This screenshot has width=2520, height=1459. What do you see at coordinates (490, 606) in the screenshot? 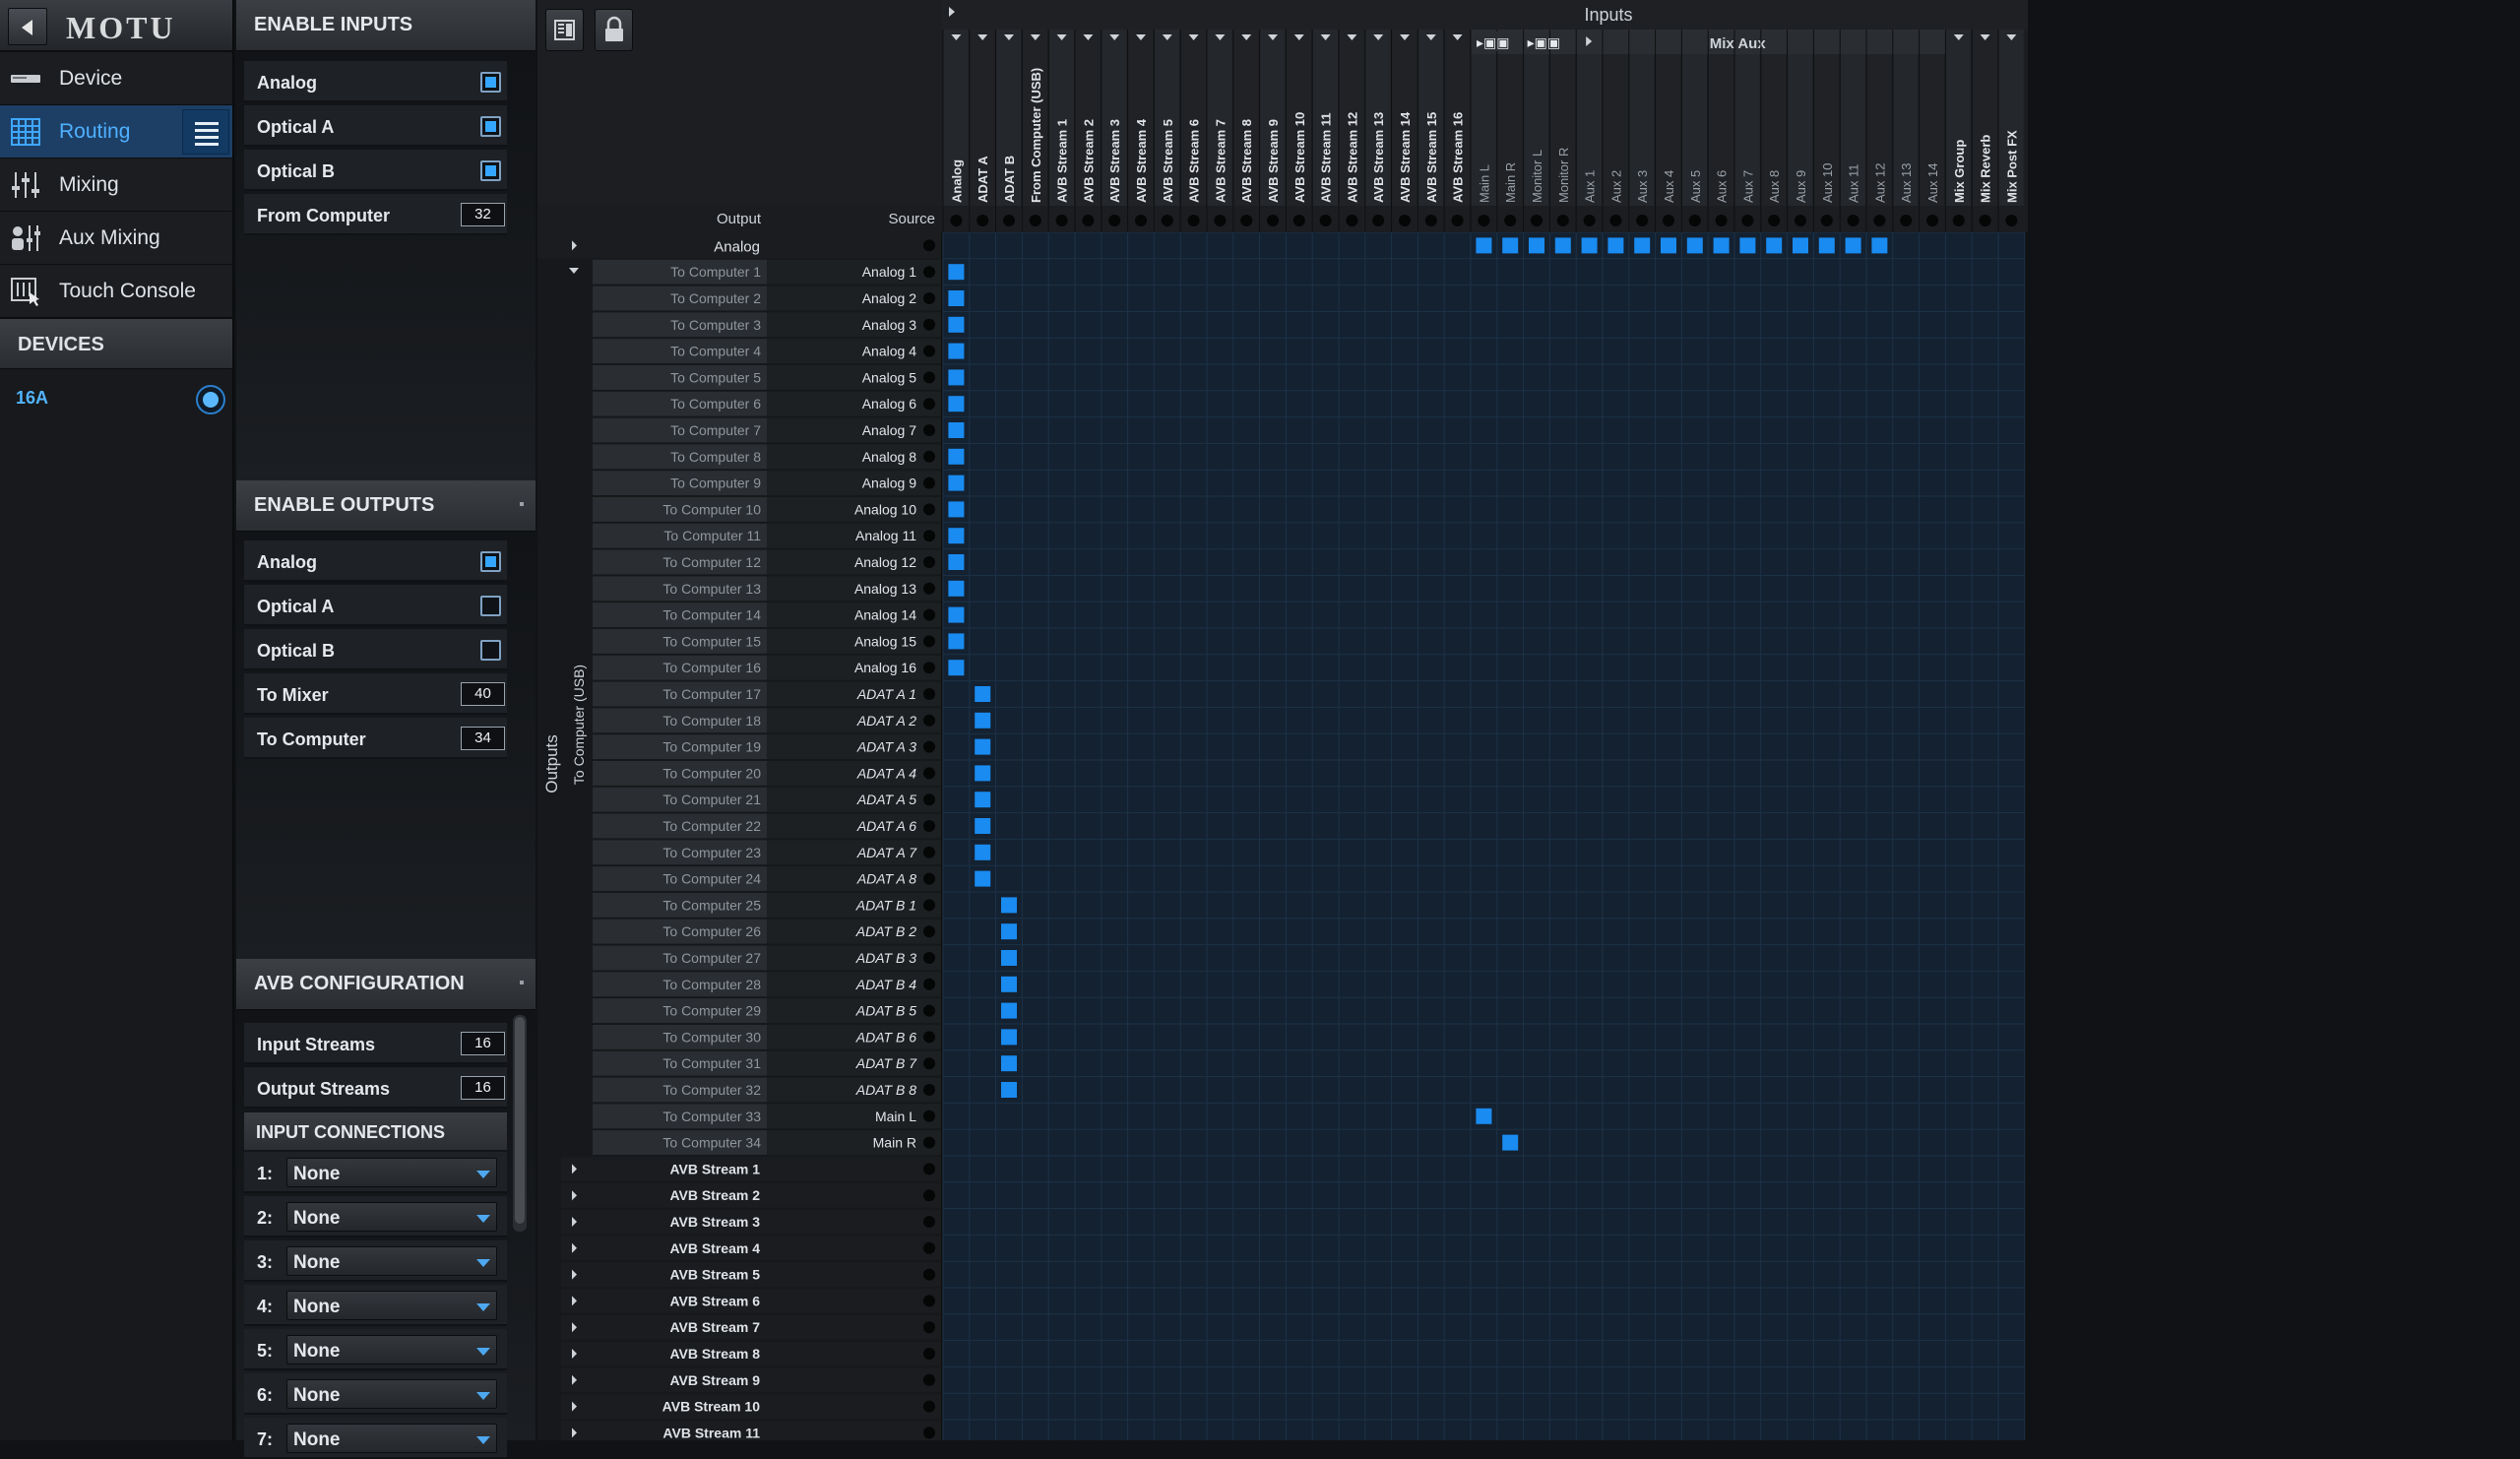
I see `output-optical-a-checkbox` at bounding box center [490, 606].